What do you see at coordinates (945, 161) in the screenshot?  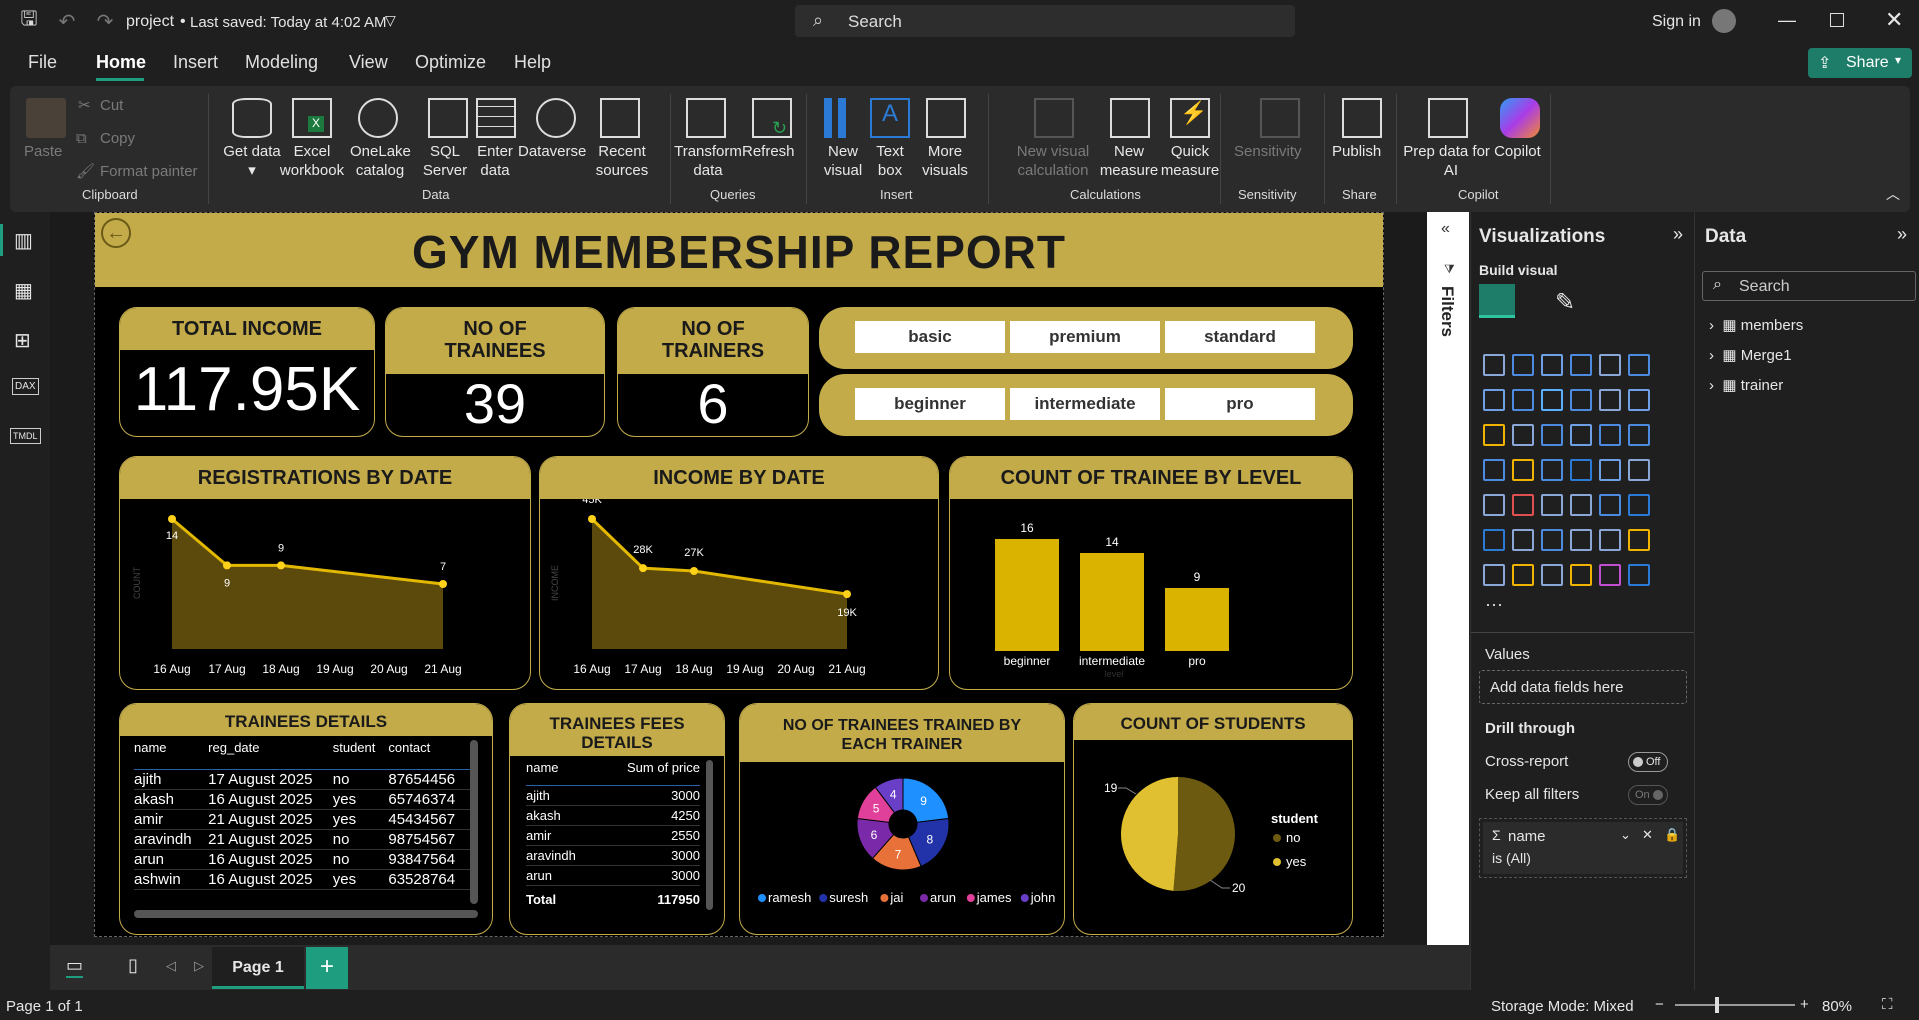 I see `more-visuals-button: More visuals` at bounding box center [945, 161].